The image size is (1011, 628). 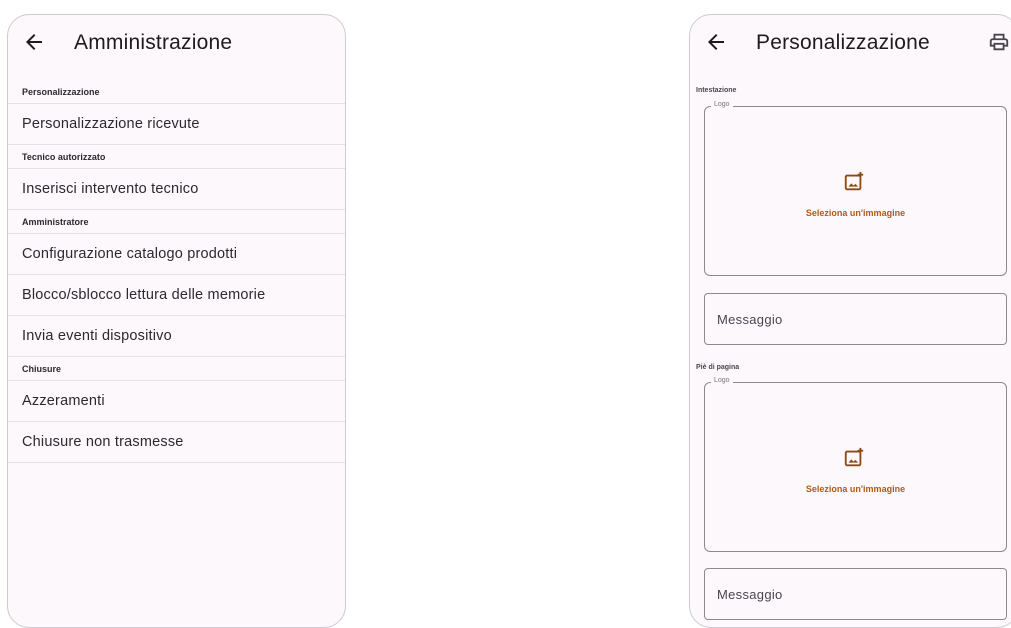 What do you see at coordinates (716, 90) in the screenshot?
I see `section-label-header: Intestazione` at bounding box center [716, 90].